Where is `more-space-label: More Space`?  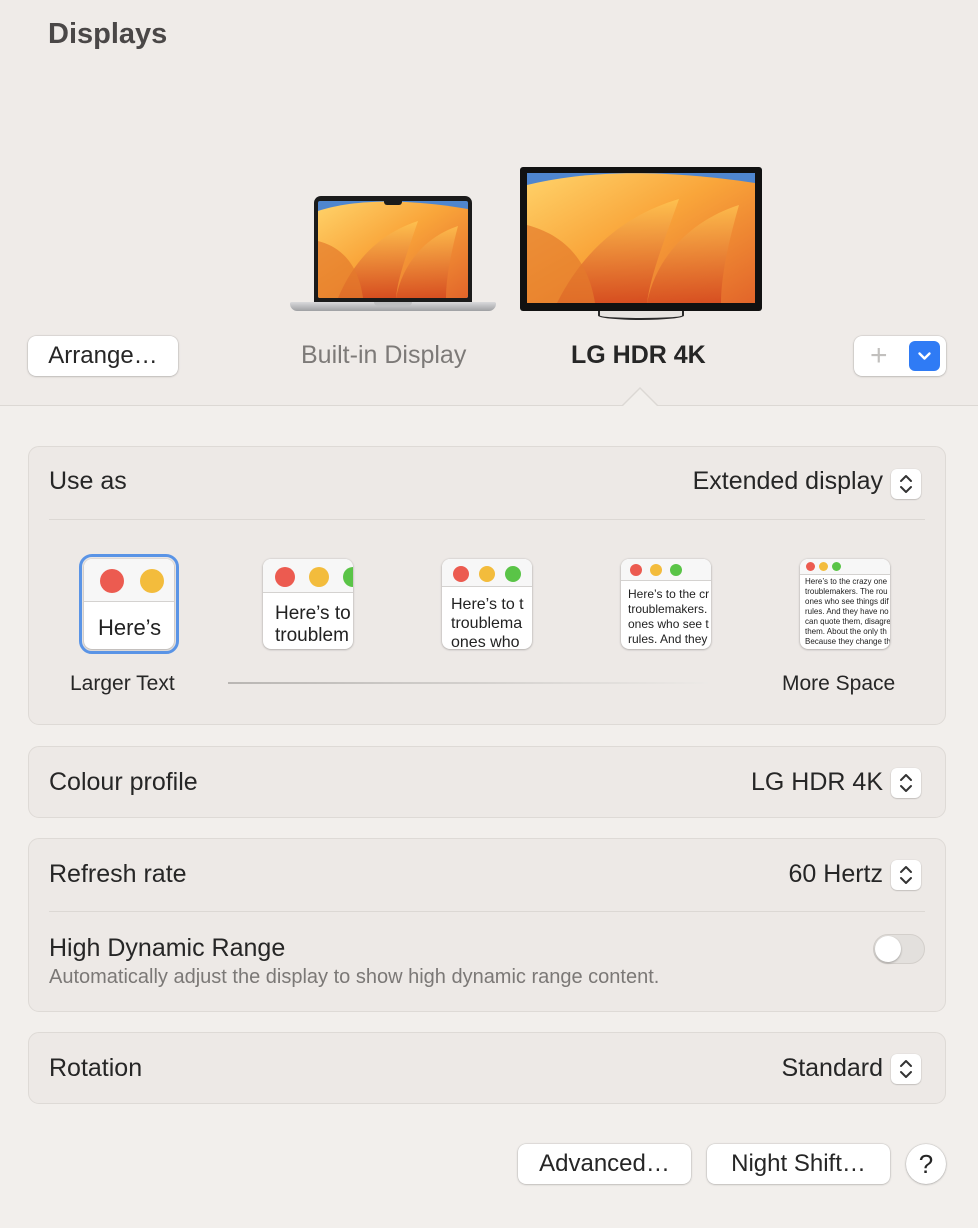
more-space-label: More Space is located at coordinates (839, 683).